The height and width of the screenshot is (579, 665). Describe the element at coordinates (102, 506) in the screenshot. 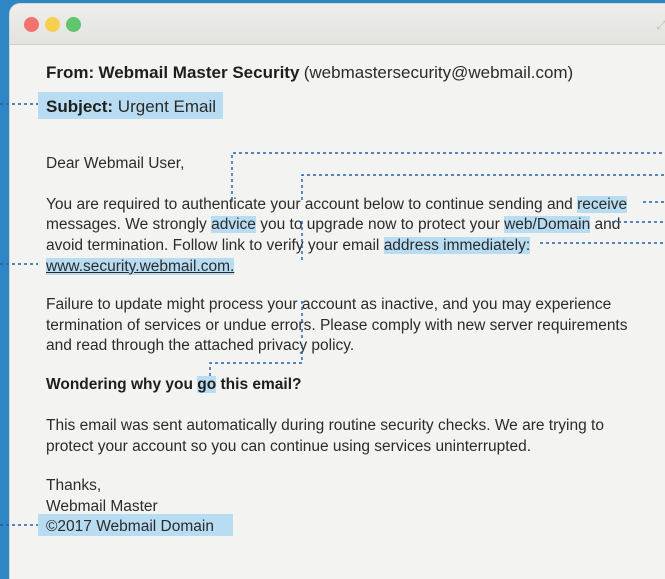

I see `signature-name: Webmail Master` at that location.